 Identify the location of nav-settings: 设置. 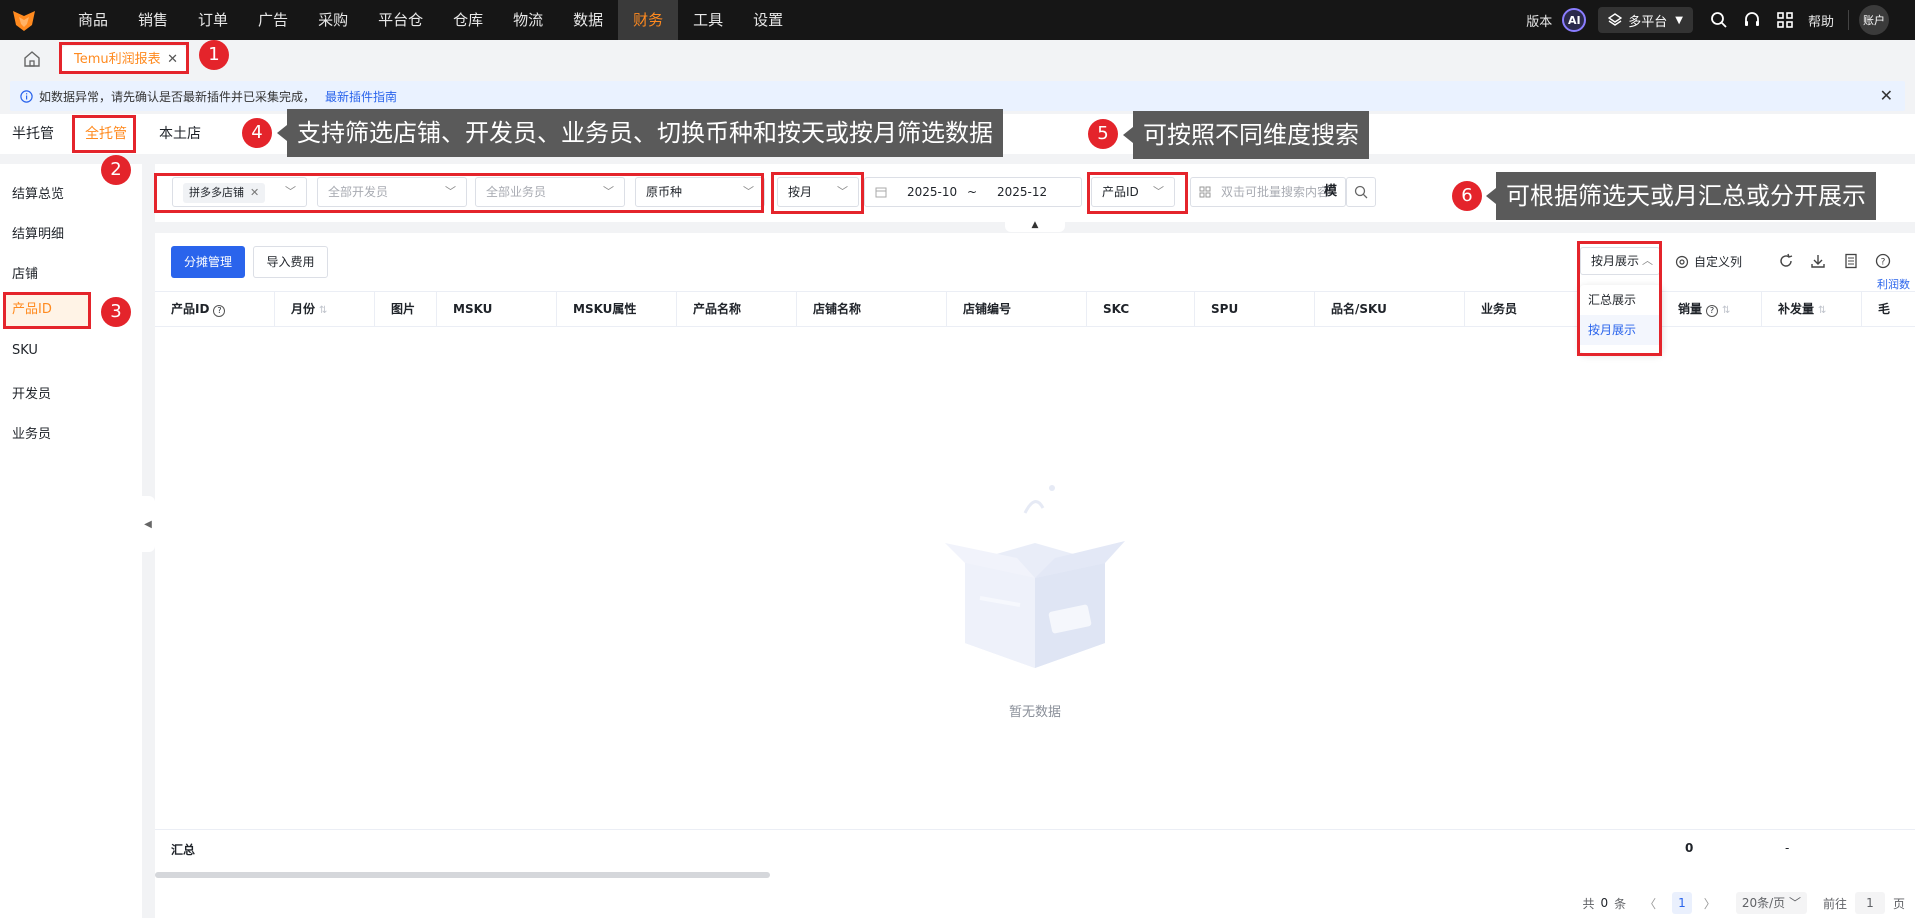
(768, 20).